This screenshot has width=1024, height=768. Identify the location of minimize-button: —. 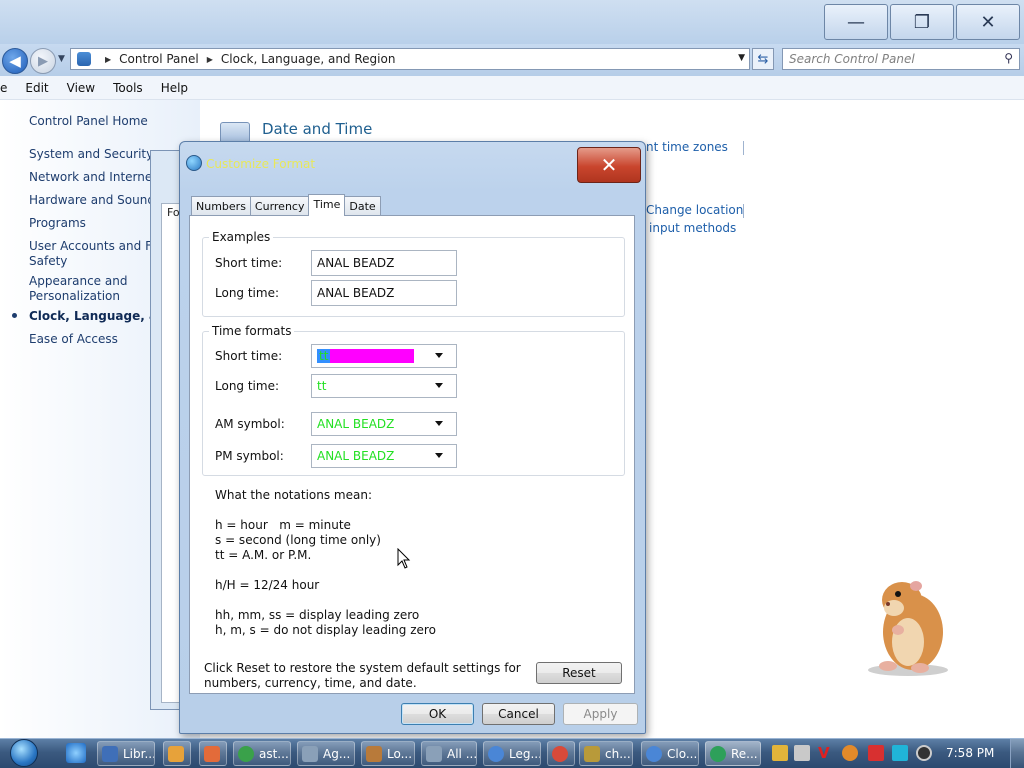
(856, 22).